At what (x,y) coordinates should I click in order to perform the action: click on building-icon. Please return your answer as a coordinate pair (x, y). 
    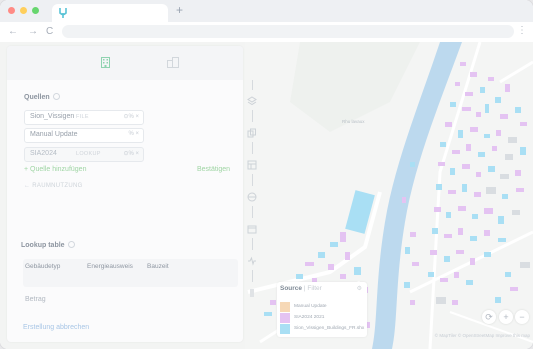
    Looking at the image, I should click on (105, 62).